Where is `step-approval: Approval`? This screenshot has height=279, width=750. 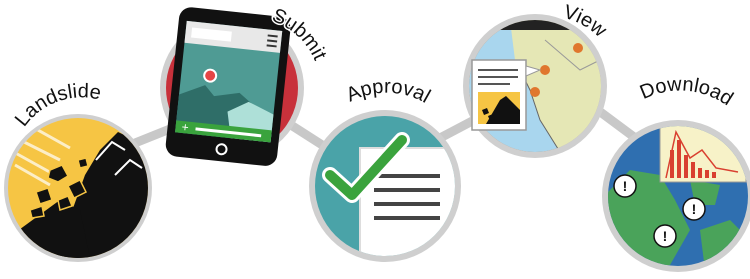
step-approval: Approval is located at coordinates (385, 168).